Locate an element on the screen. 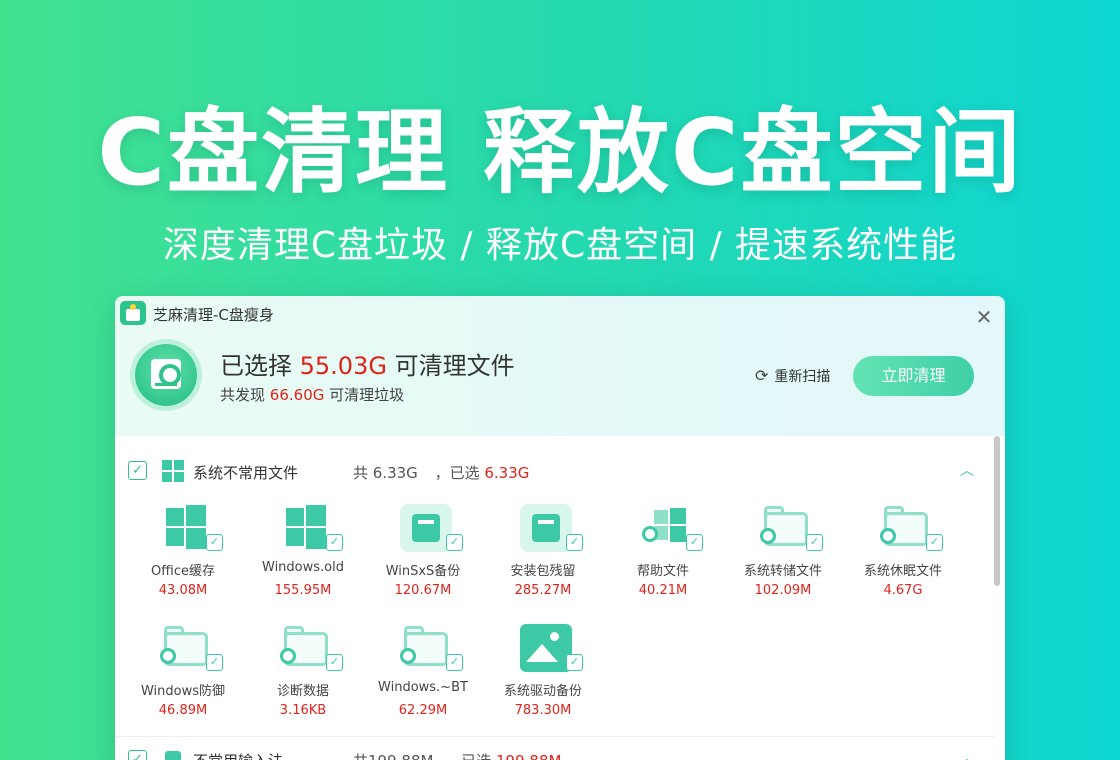 The image size is (1120, 760). item-size: 4.67G is located at coordinates (903, 590).